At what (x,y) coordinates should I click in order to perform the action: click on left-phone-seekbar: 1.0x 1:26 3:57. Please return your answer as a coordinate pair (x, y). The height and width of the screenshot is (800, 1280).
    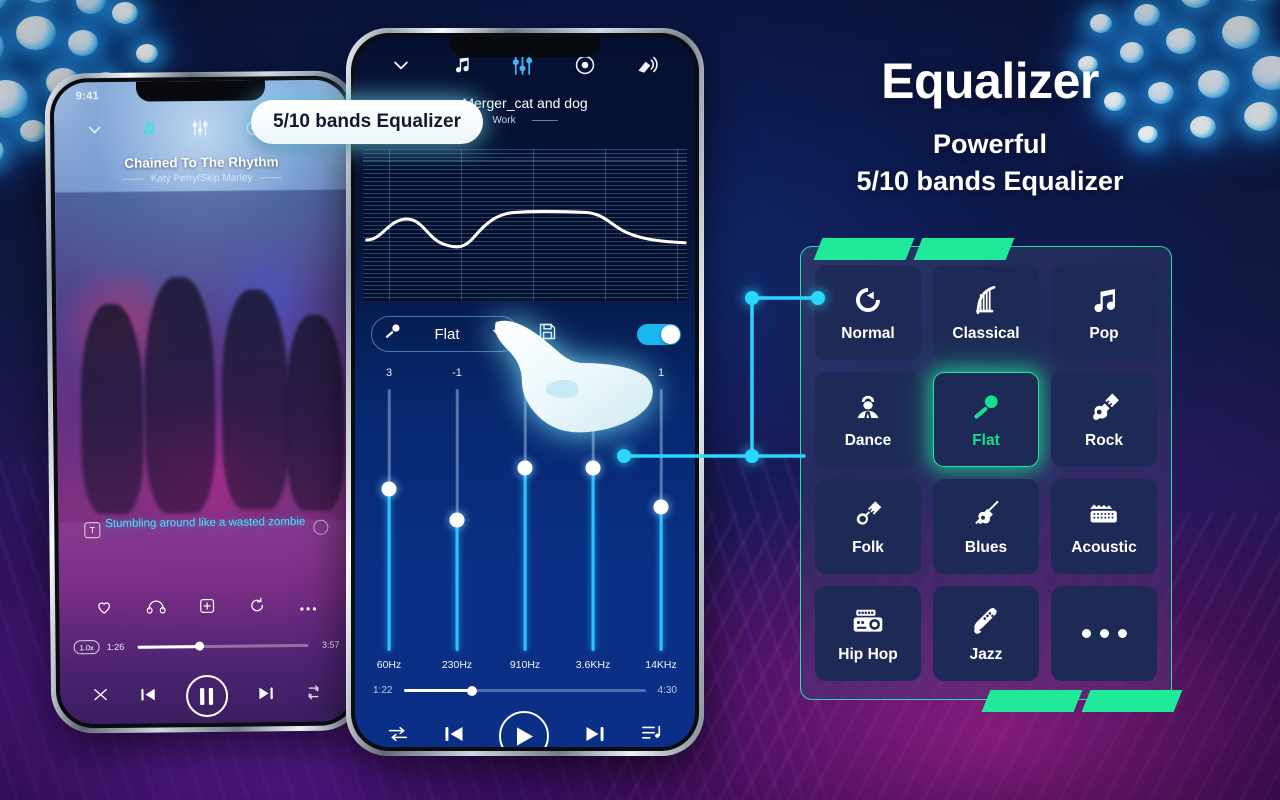
    Looking at the image, I should click on (206, 646).